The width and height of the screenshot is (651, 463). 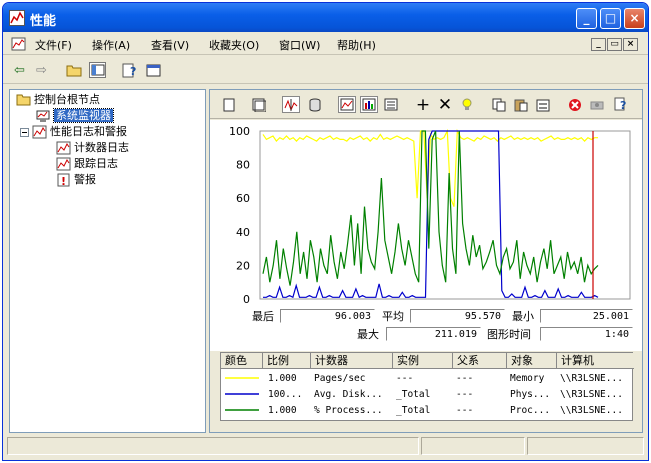 I want to click on tree-node-trace-logs: 跟踪日志, so click(x=87, y=163).